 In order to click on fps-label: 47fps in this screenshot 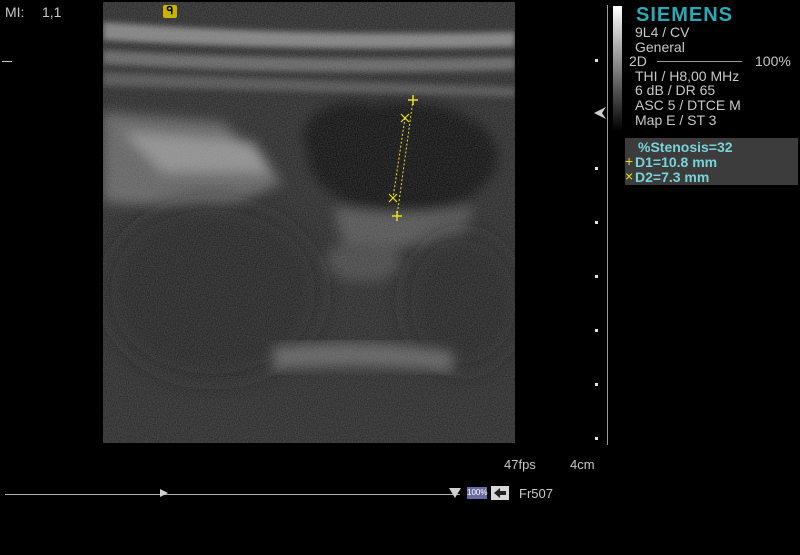, I will do `click(520, 464)`.